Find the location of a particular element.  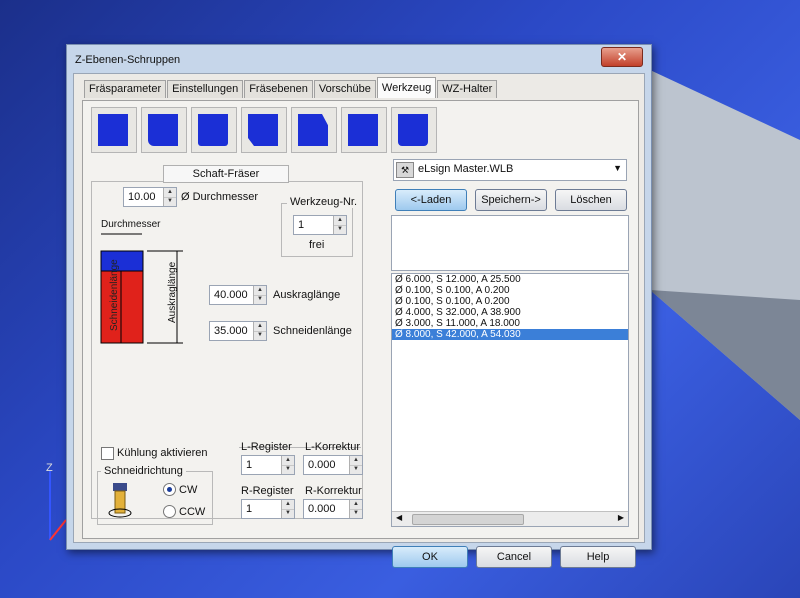

load-button: <-Laden is located at coordinates (431, 200).